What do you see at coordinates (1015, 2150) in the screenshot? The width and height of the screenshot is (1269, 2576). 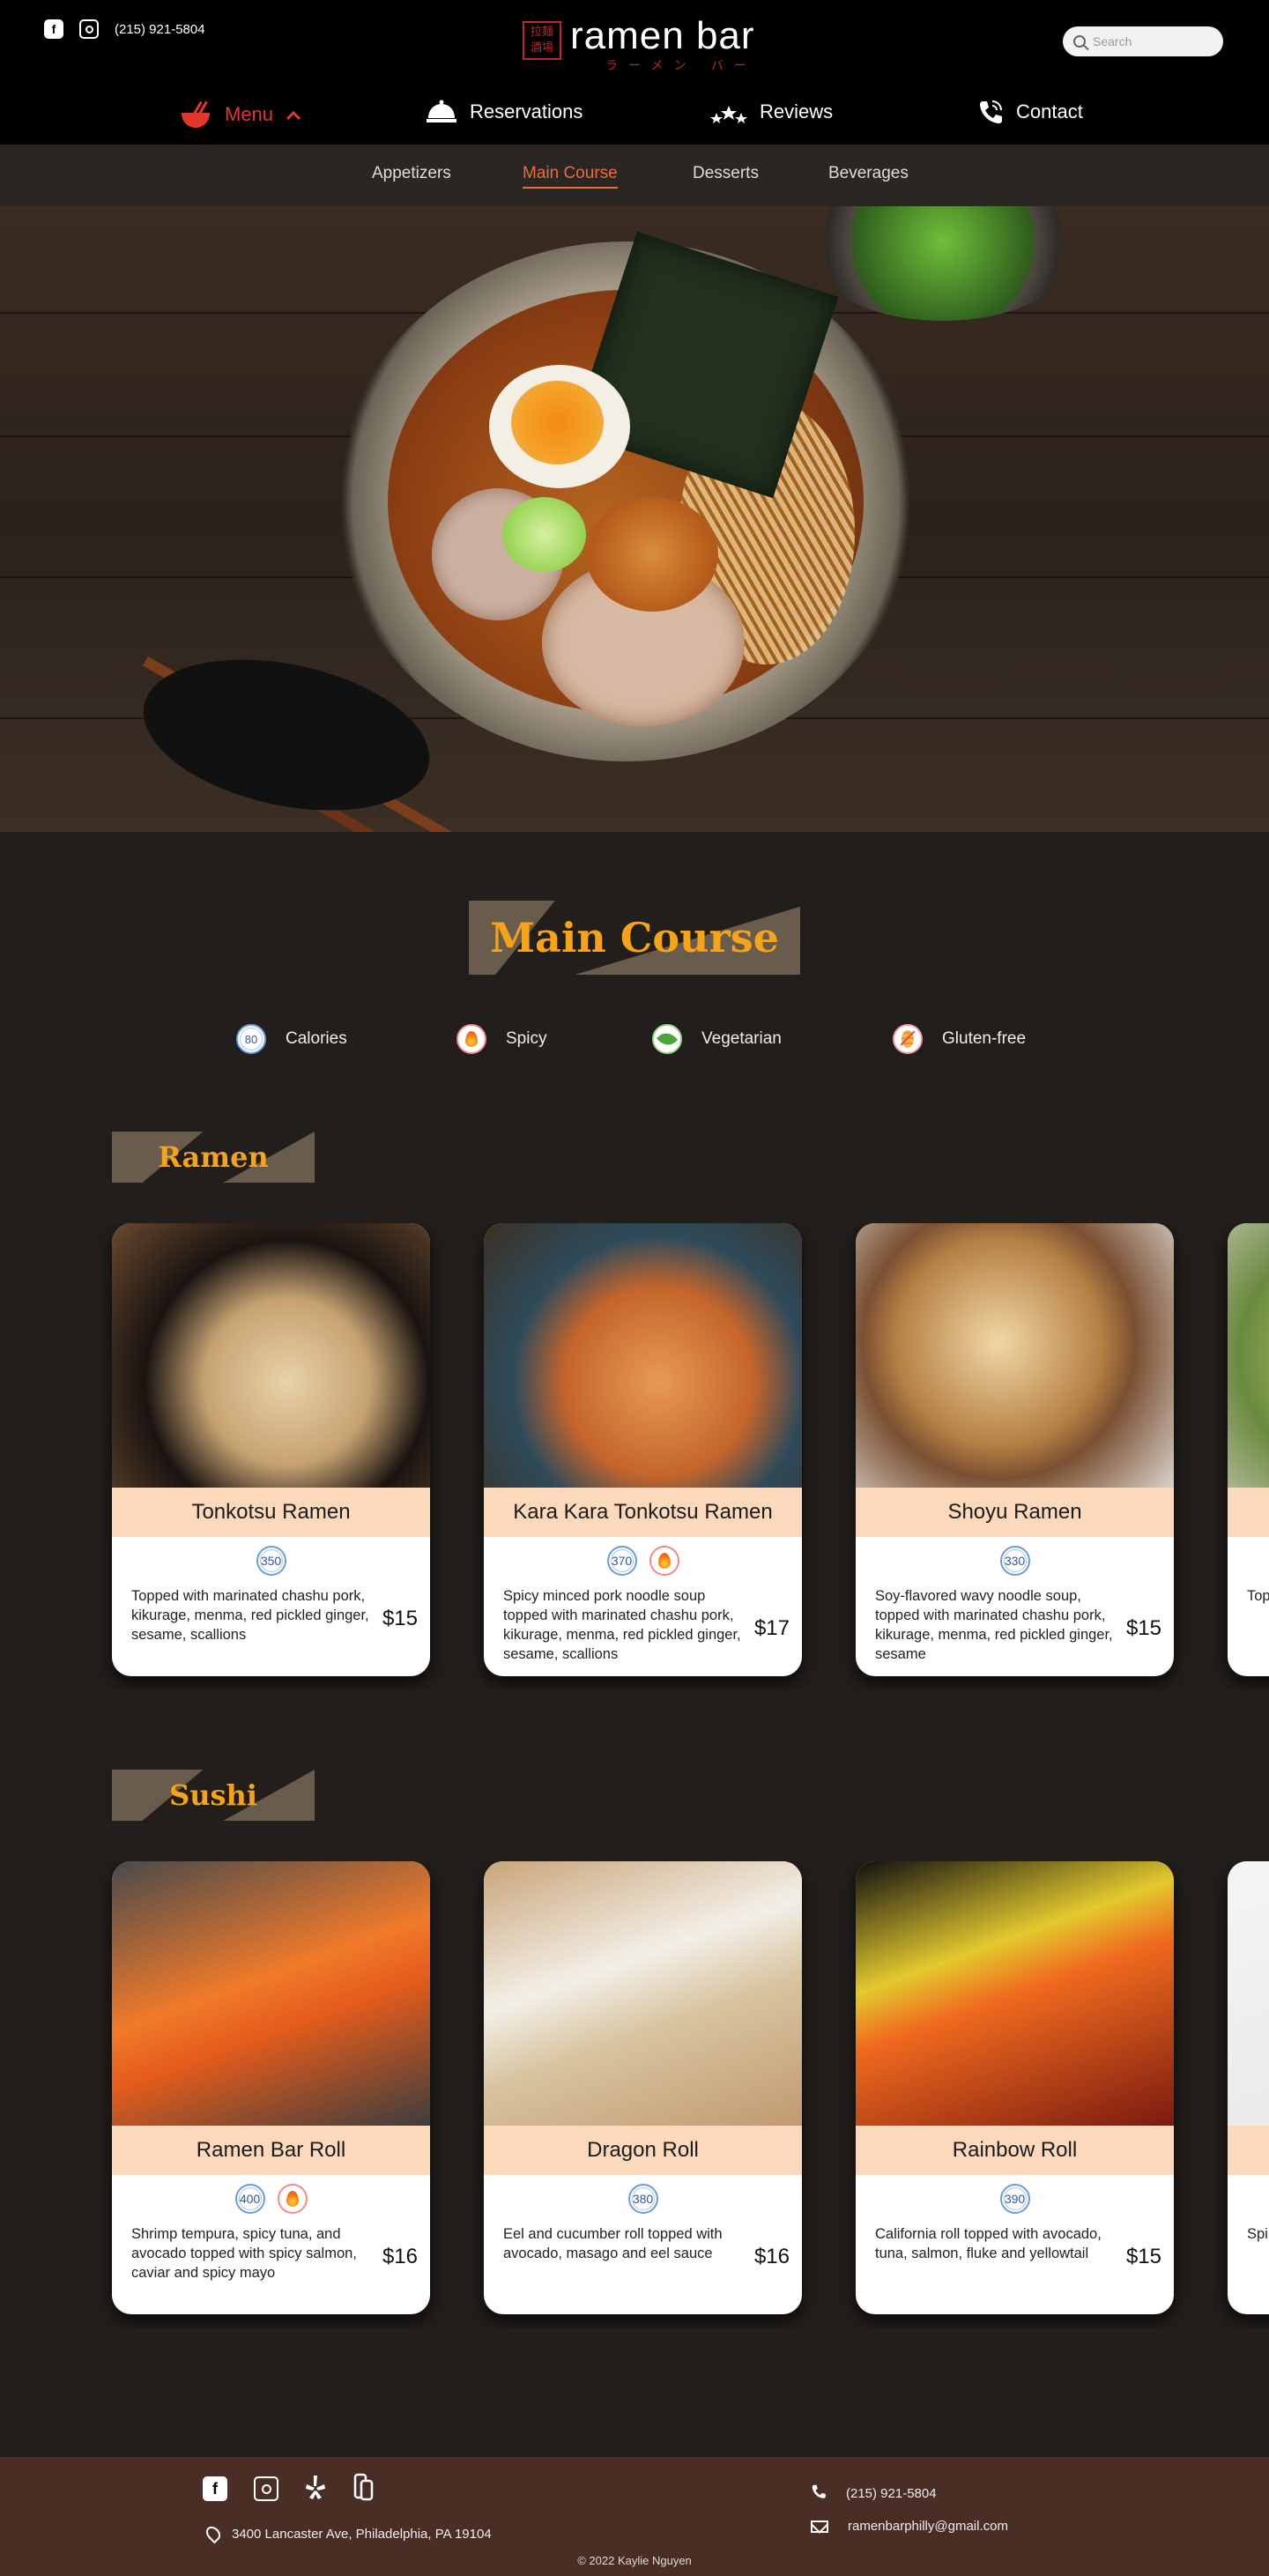 I see `menu-item-name: Rainbow Roll` at bounding box center [1015, 2150].